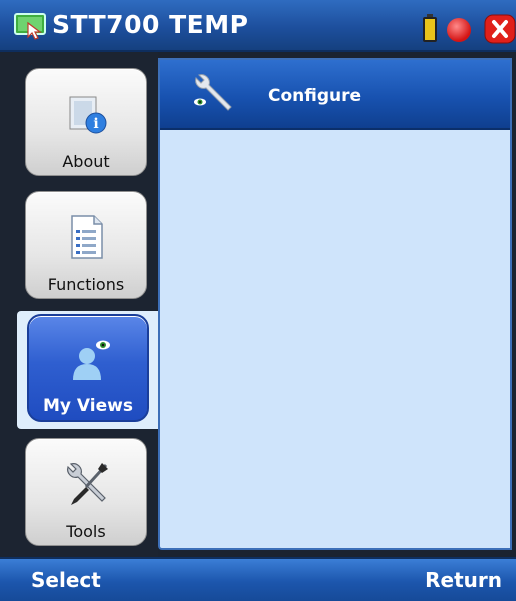 The image size is (516, 601). What do you see at coordinates (86, 284) in the screenshot?
I see `sidebar-item-label: Functions` at bounding box center [86, 284].